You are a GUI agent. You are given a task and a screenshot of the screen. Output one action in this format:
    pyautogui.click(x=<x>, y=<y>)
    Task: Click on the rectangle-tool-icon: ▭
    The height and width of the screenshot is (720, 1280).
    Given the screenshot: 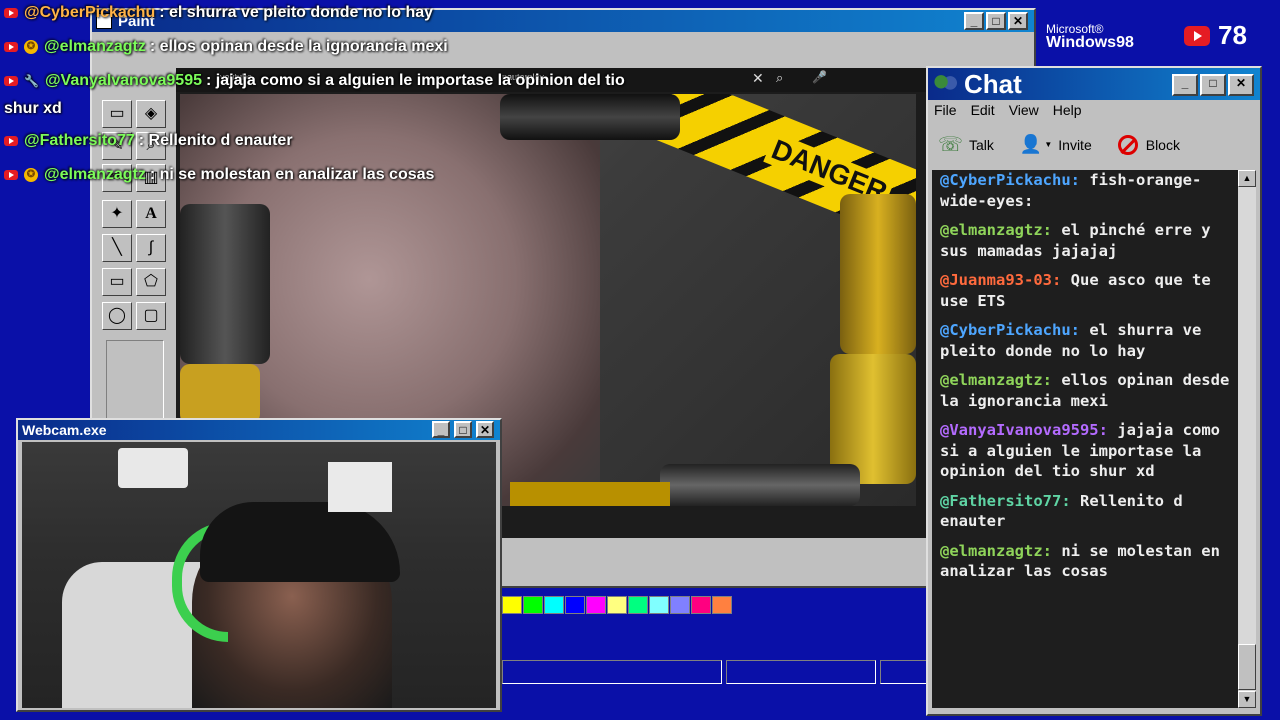 What is the action you would take?
    pyautogui.click(x=117, y=282)
    